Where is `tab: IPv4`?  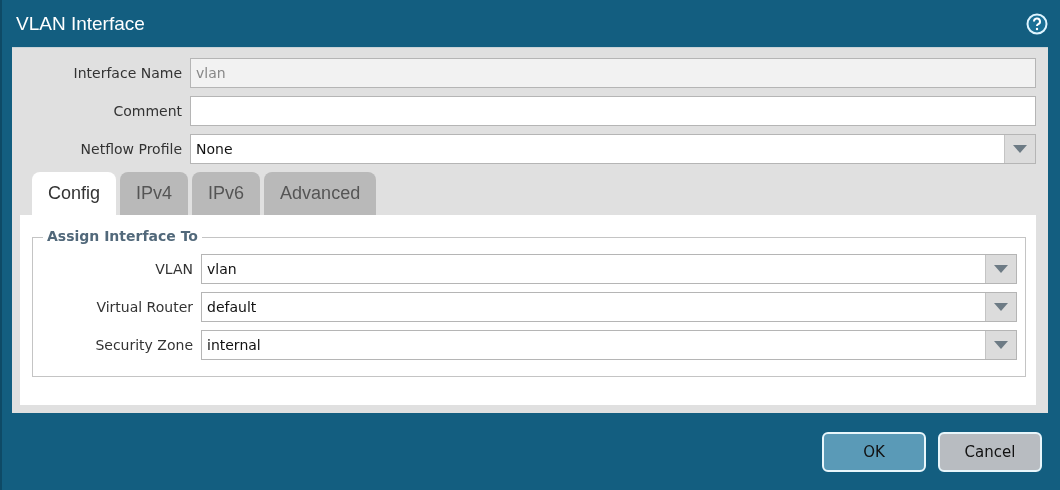 tab: IPv4 is located at coordinates (154, 193).